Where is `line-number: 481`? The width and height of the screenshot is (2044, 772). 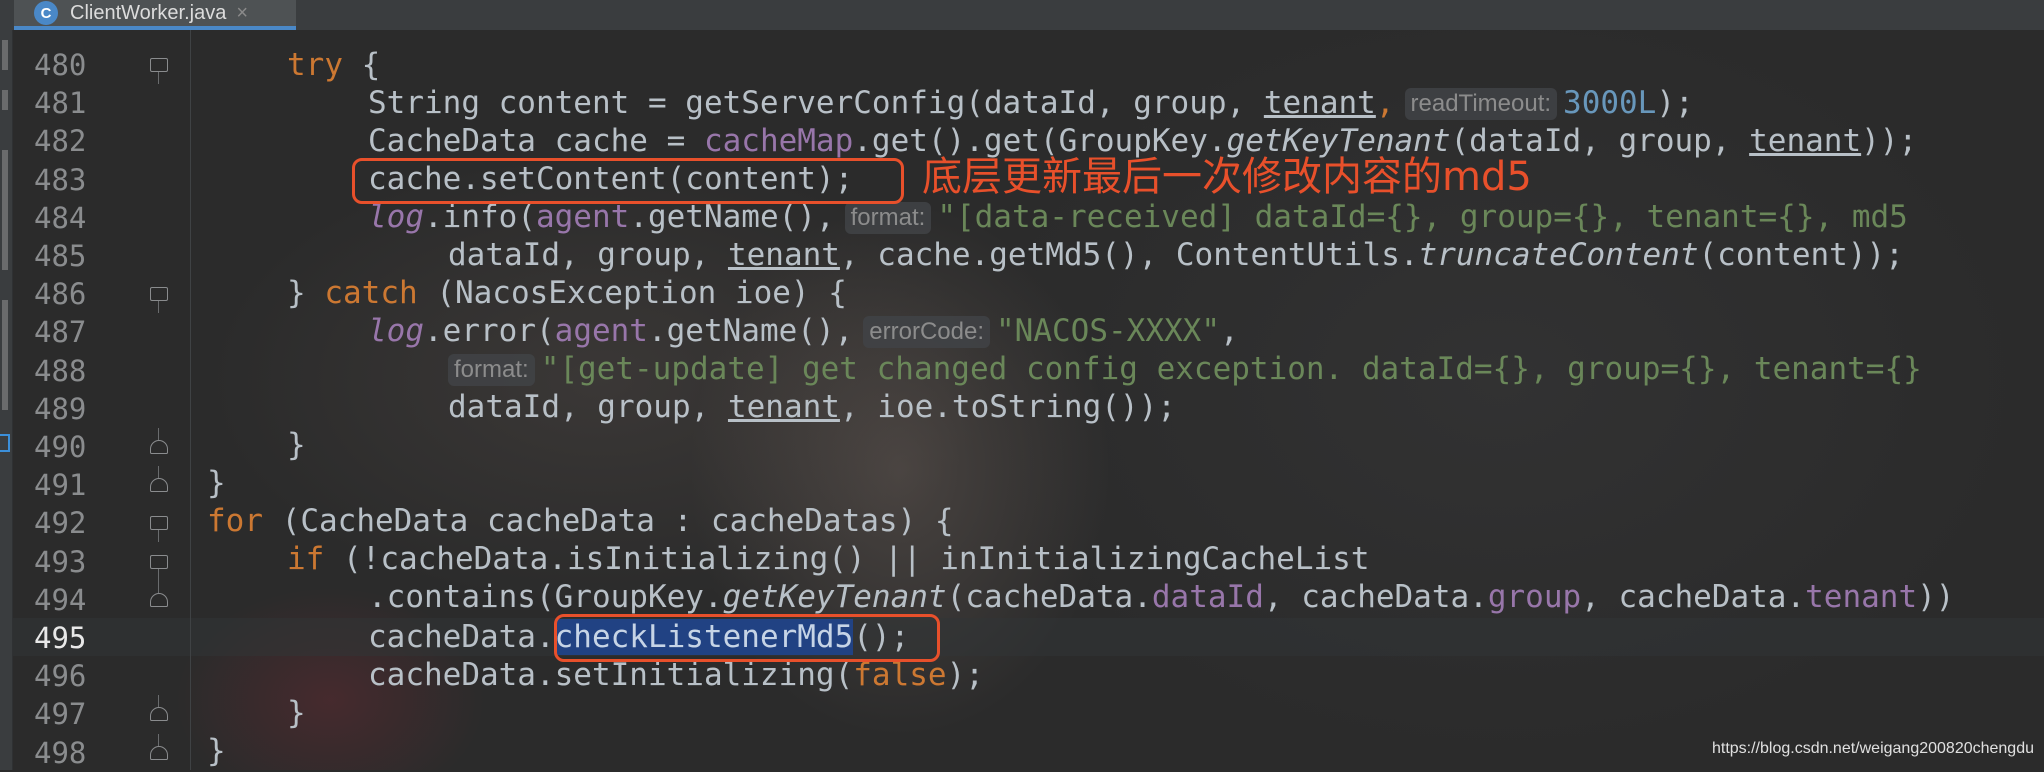
line-number: 481 is located at coordinates (64, 103).